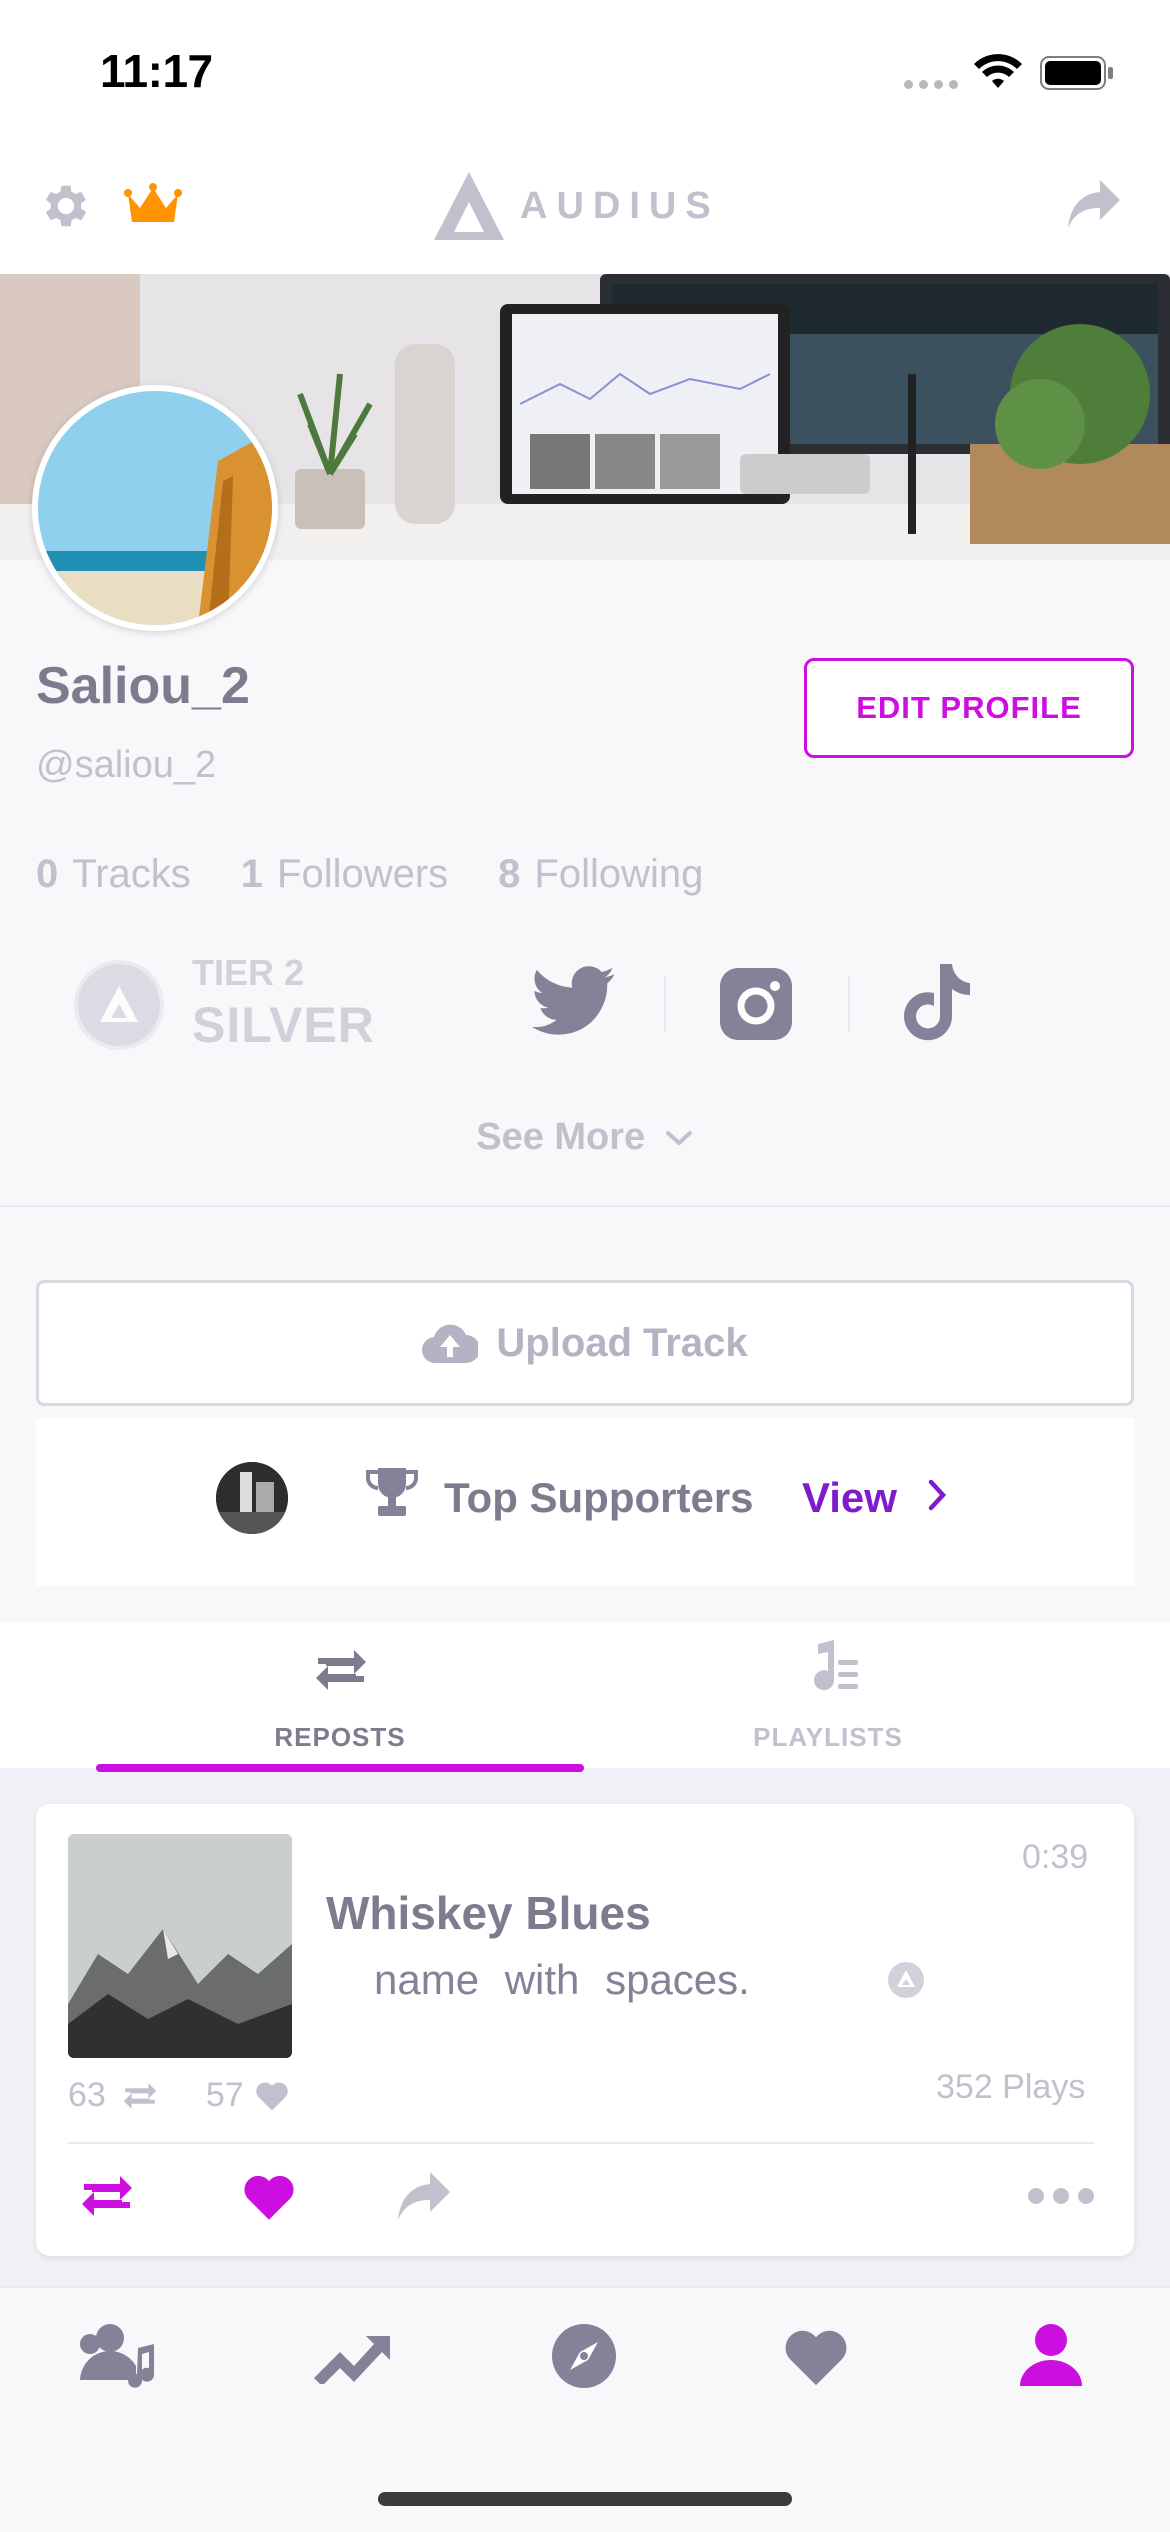  Describe the element at coordinates (392, 1492) in the screenshot. I see `trophy-icon` at that location.